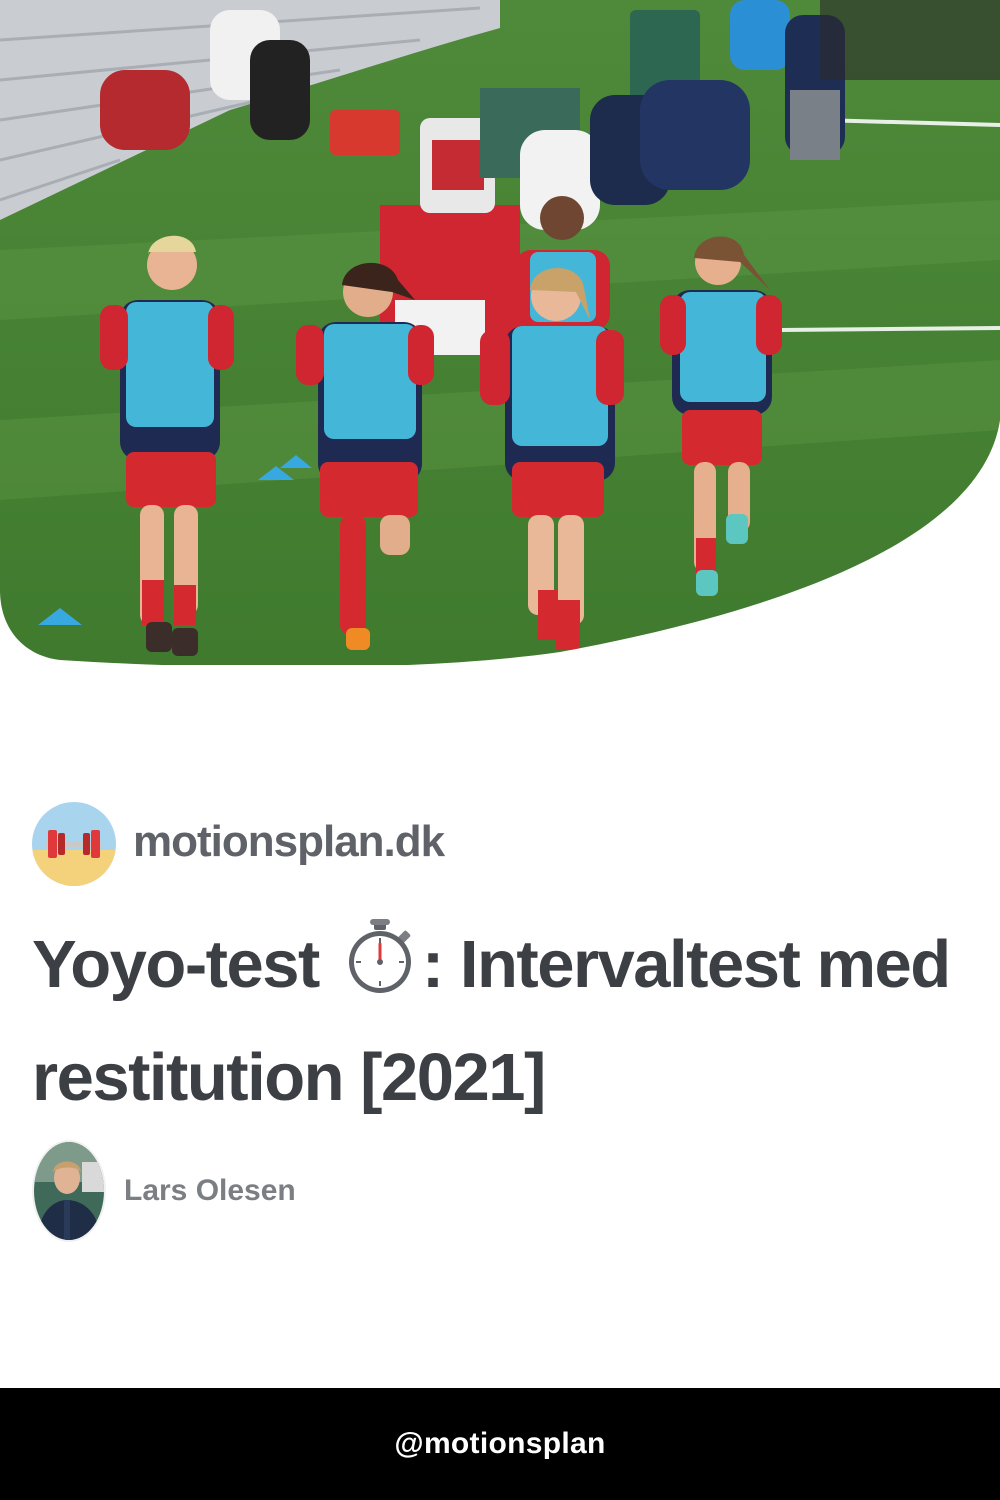 This screenshot has width=1000, height=1500. I want to click on footer-bar: @motionsplan, so click(500, 1444).